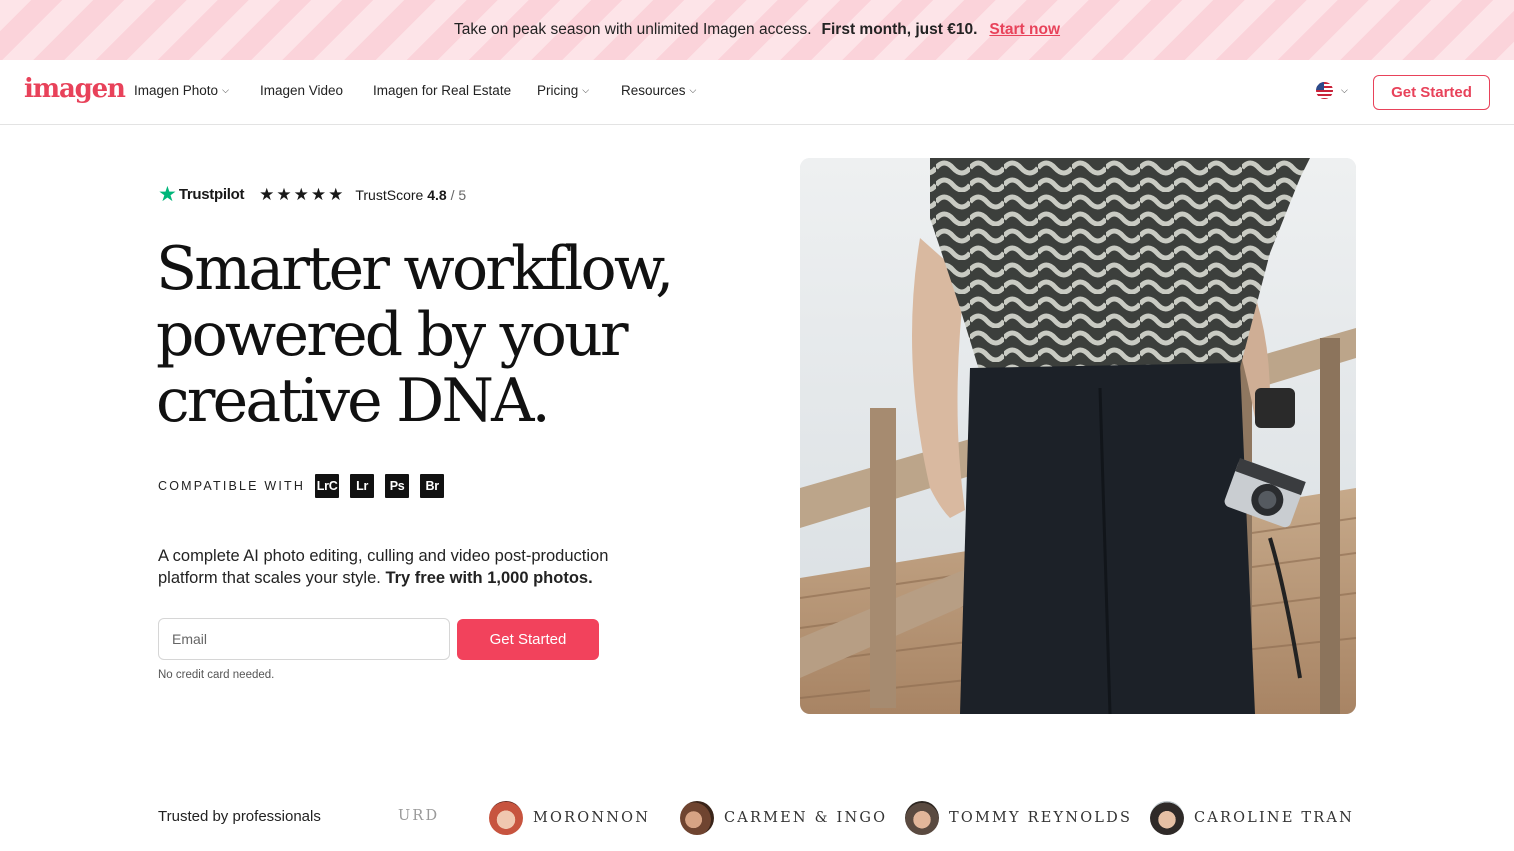 The image size is (1514, 851). What do you see at coordinates (1431, 92) in the screenshot?
I see `nav-get-started-button: Get Started` at bounding box center [1431, 92].